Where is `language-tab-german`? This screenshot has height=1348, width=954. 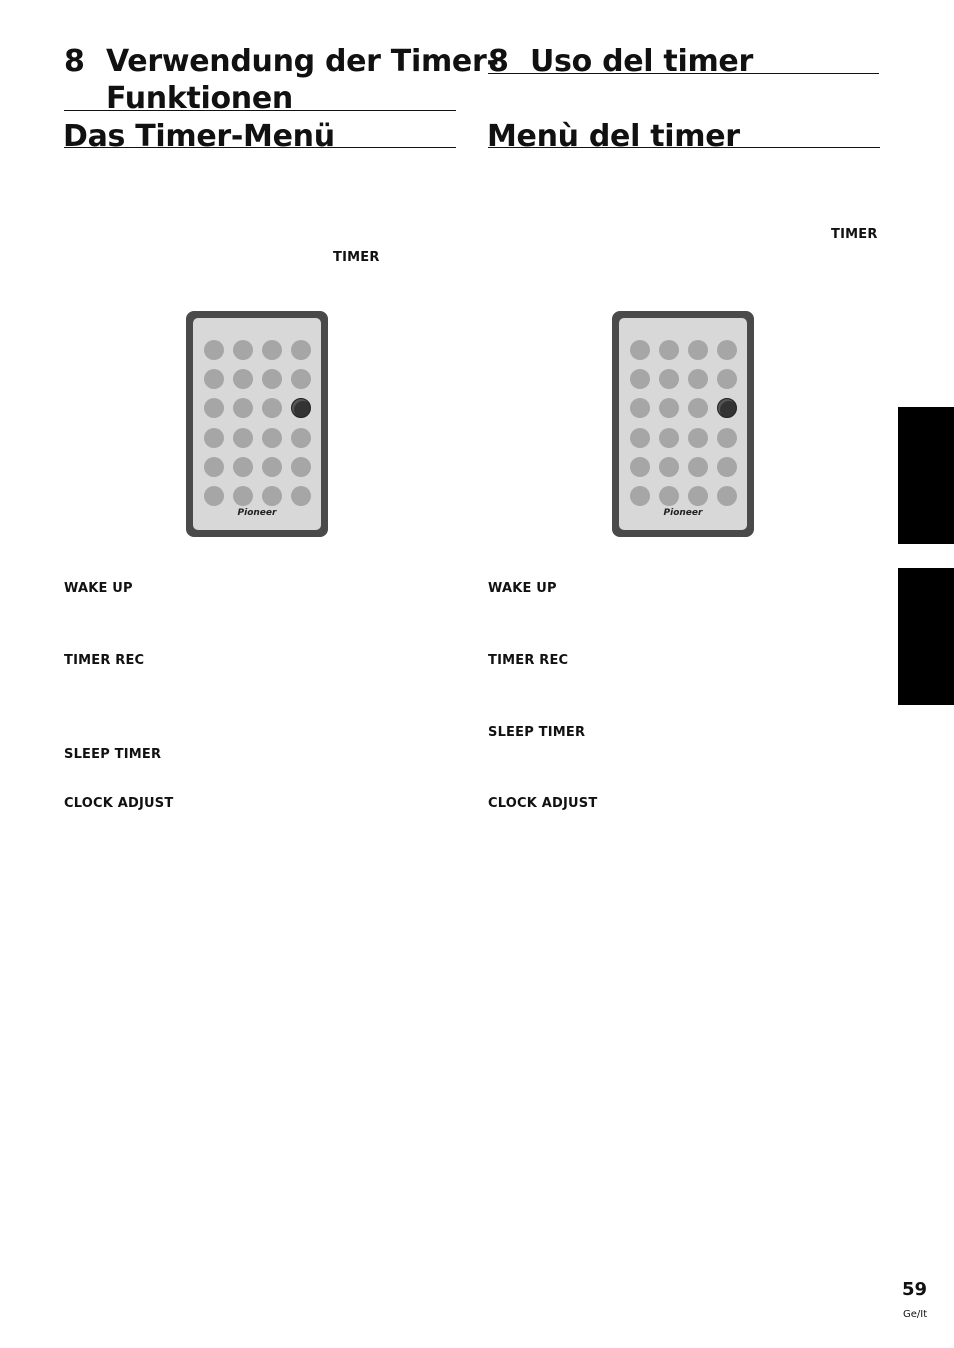 language-tab-german is located at coordinates (926, 475).